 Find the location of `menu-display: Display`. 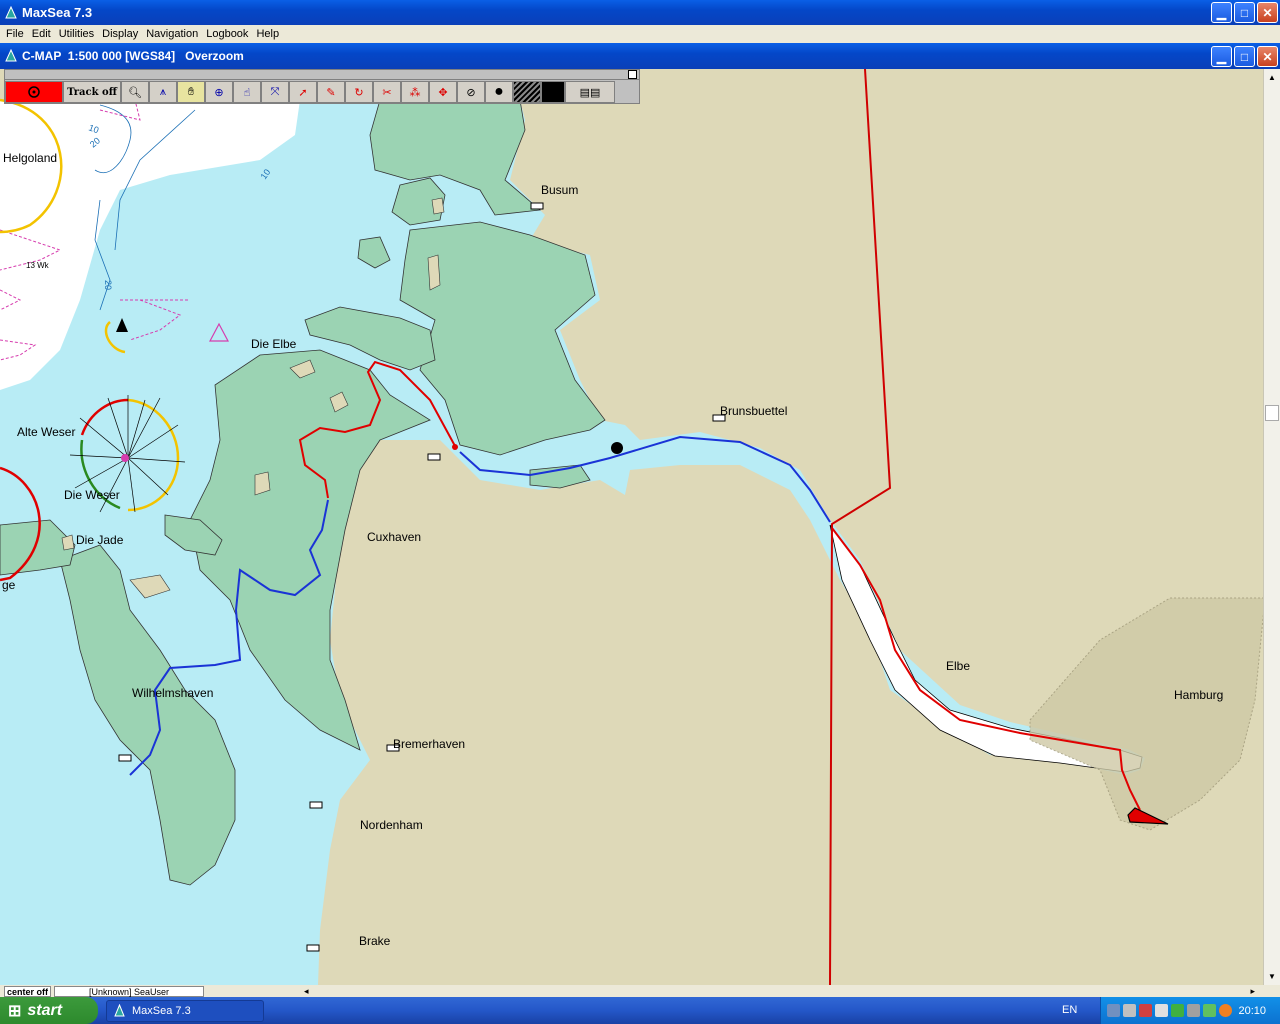

menu-display: Display is located at coordinates (120, 34).